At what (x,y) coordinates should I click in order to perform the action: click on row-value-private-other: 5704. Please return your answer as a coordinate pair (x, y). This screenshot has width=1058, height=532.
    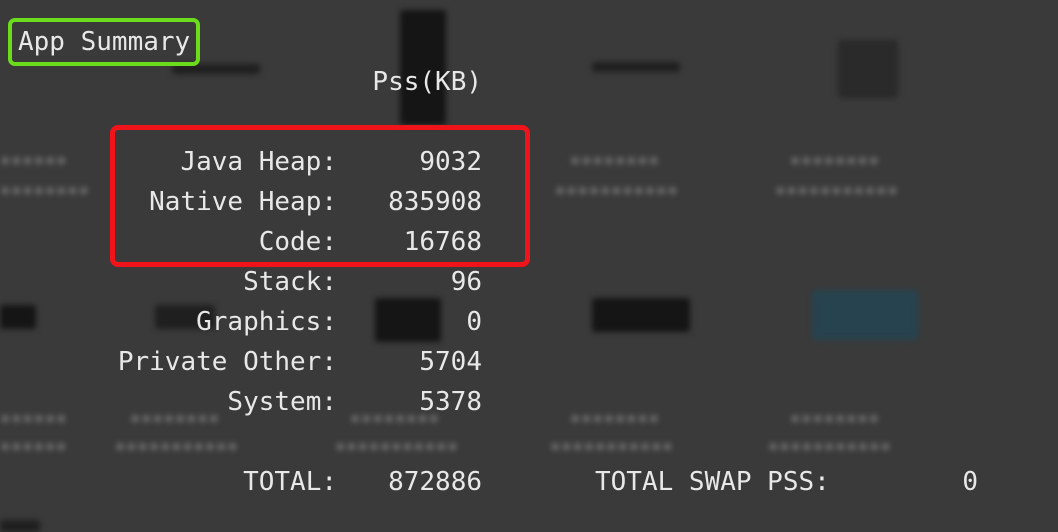
    Looking at the image, I should click on (450, 362).